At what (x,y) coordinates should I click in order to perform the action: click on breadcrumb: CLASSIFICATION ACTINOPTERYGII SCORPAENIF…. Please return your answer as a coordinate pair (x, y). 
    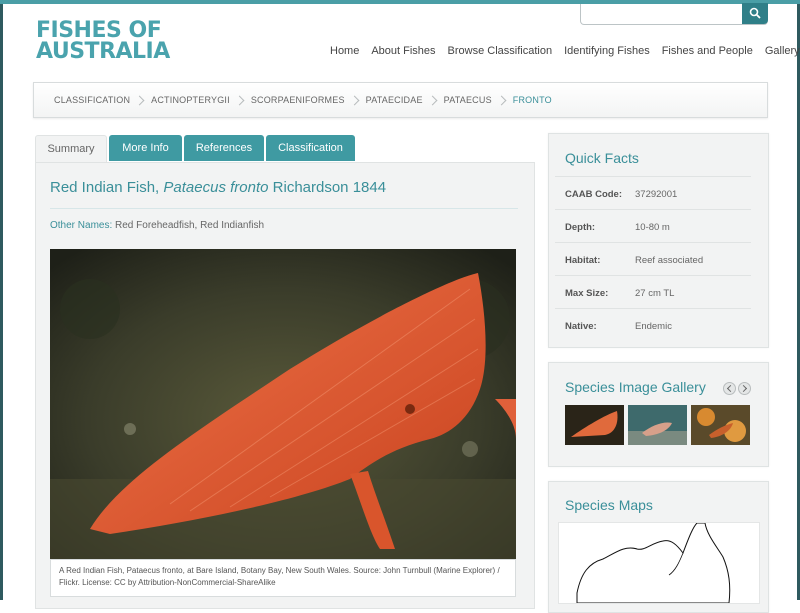
    Looking at the image, I should click on (400, 100).